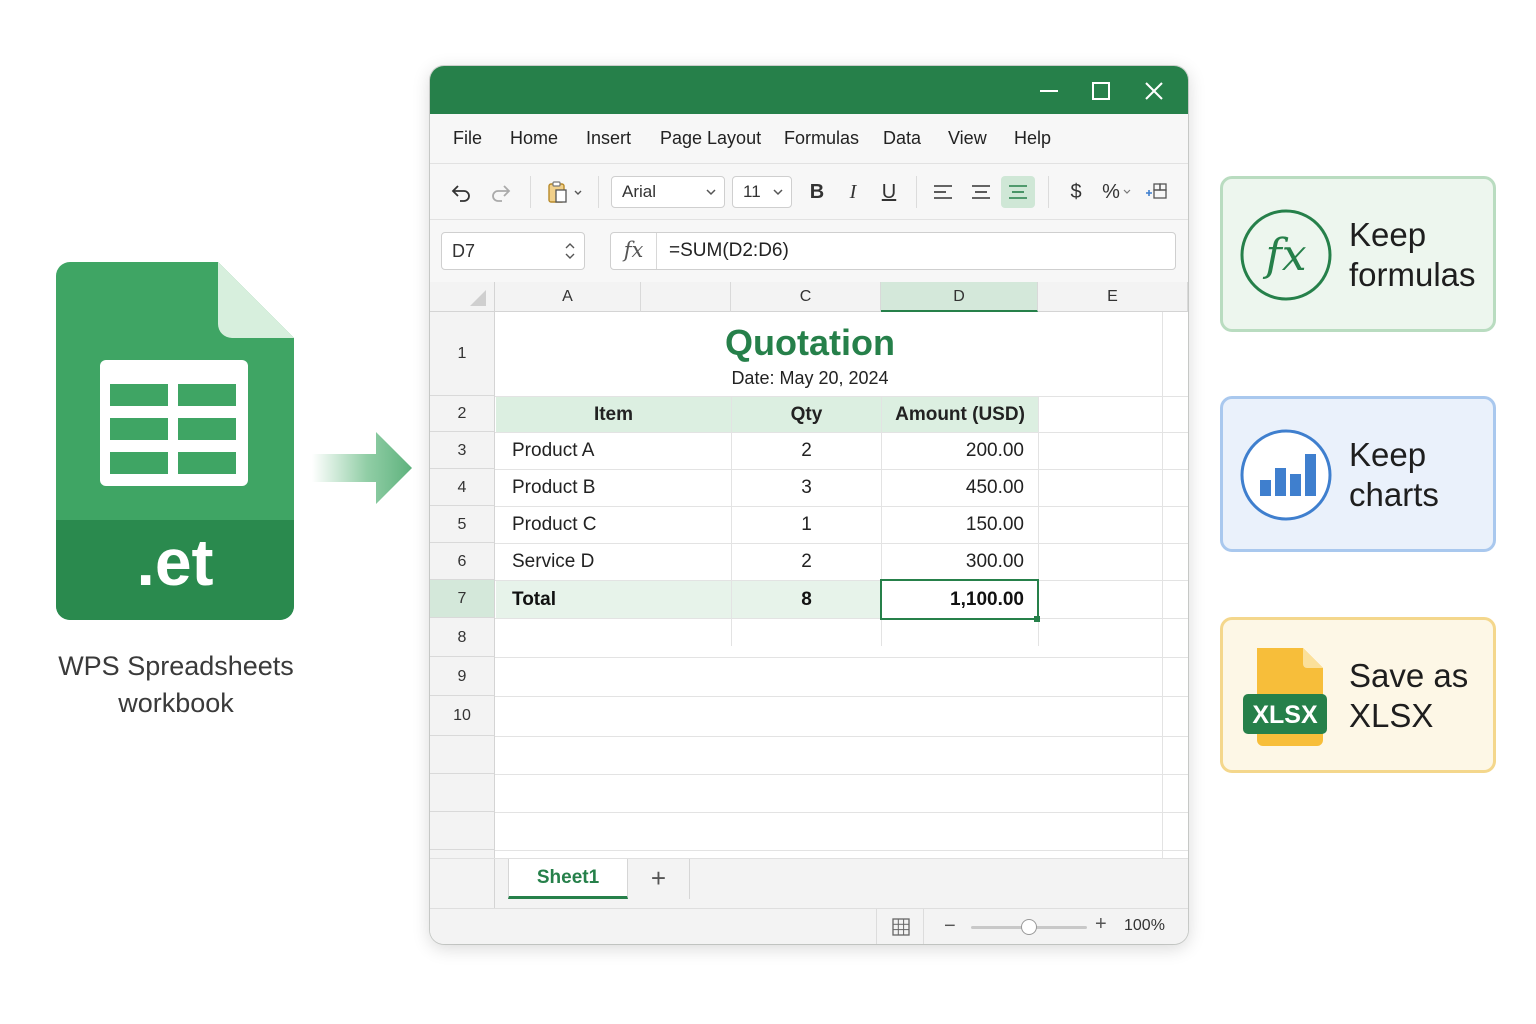 This screenshot has width=1536, height=1024. Describe the element at coordinates (1101, 91) in the screenshot. I see `maximize-button` at that location.